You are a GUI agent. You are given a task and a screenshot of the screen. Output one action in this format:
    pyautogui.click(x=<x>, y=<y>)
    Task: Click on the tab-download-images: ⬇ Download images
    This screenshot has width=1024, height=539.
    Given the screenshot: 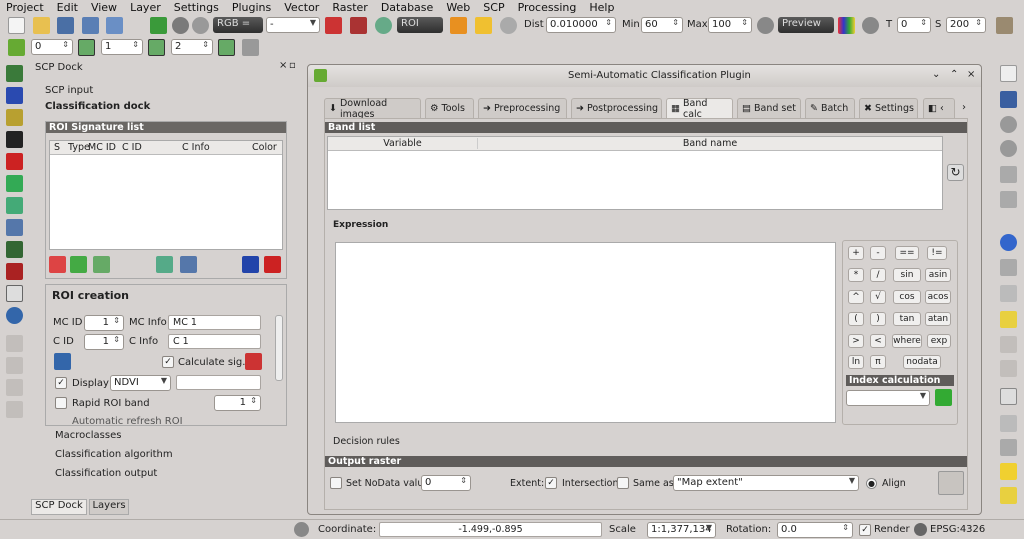 What is the action you would take?
    pyautogui.click(x=372, y=109)
    